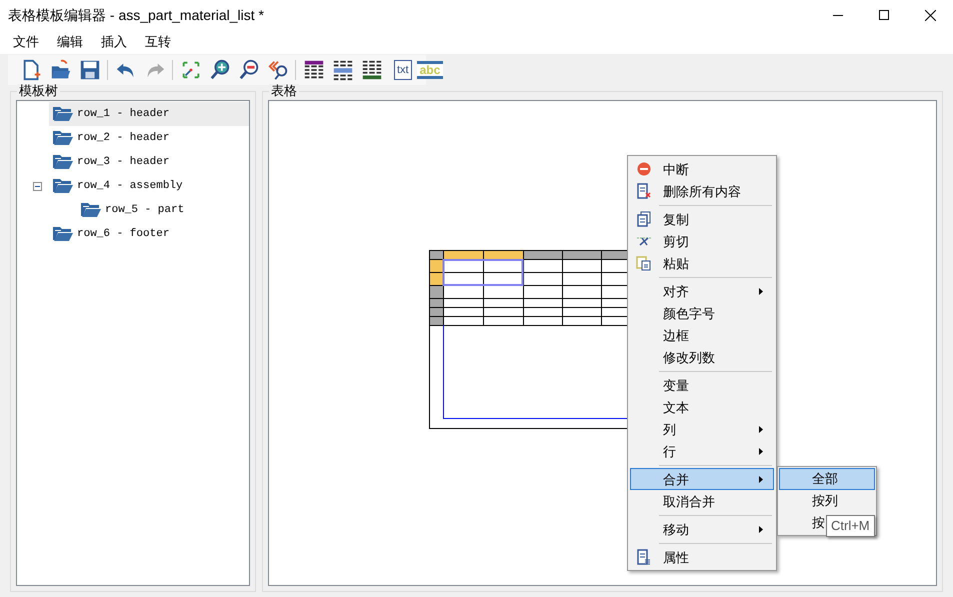 The image size is (953, 597). Describe the element at coordinates (149, 186) in the screenshot. I see `tree-item: row_4 - assembly` at that location.